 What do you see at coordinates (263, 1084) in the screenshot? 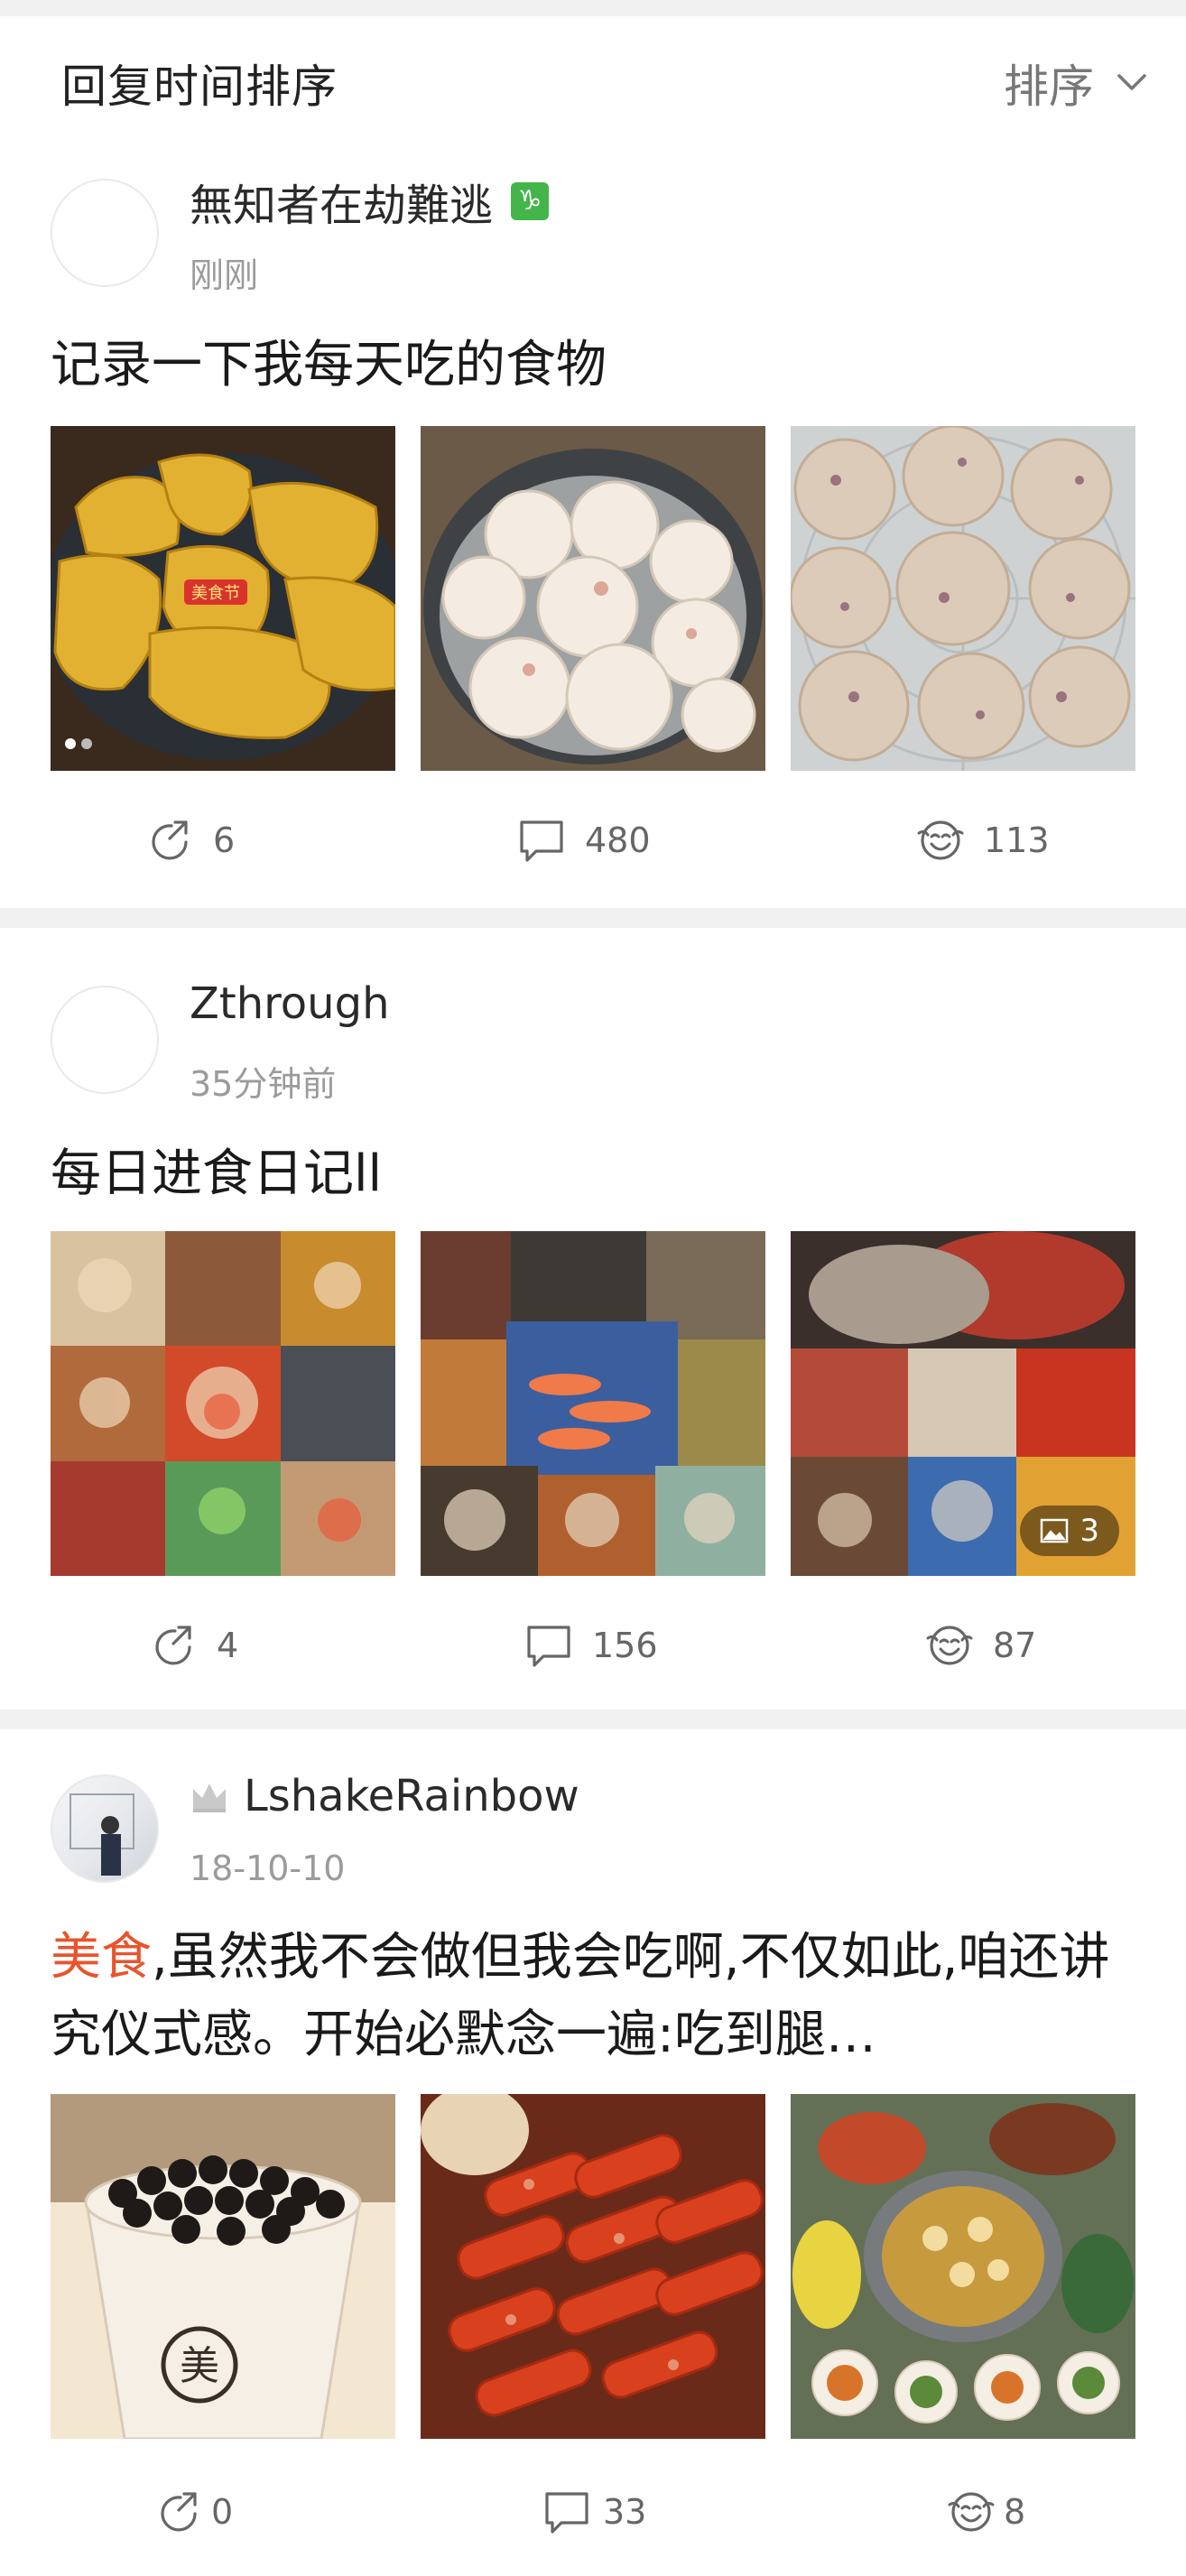
I see `post-time: 35分钟前` at bounding box center [263, 1084].